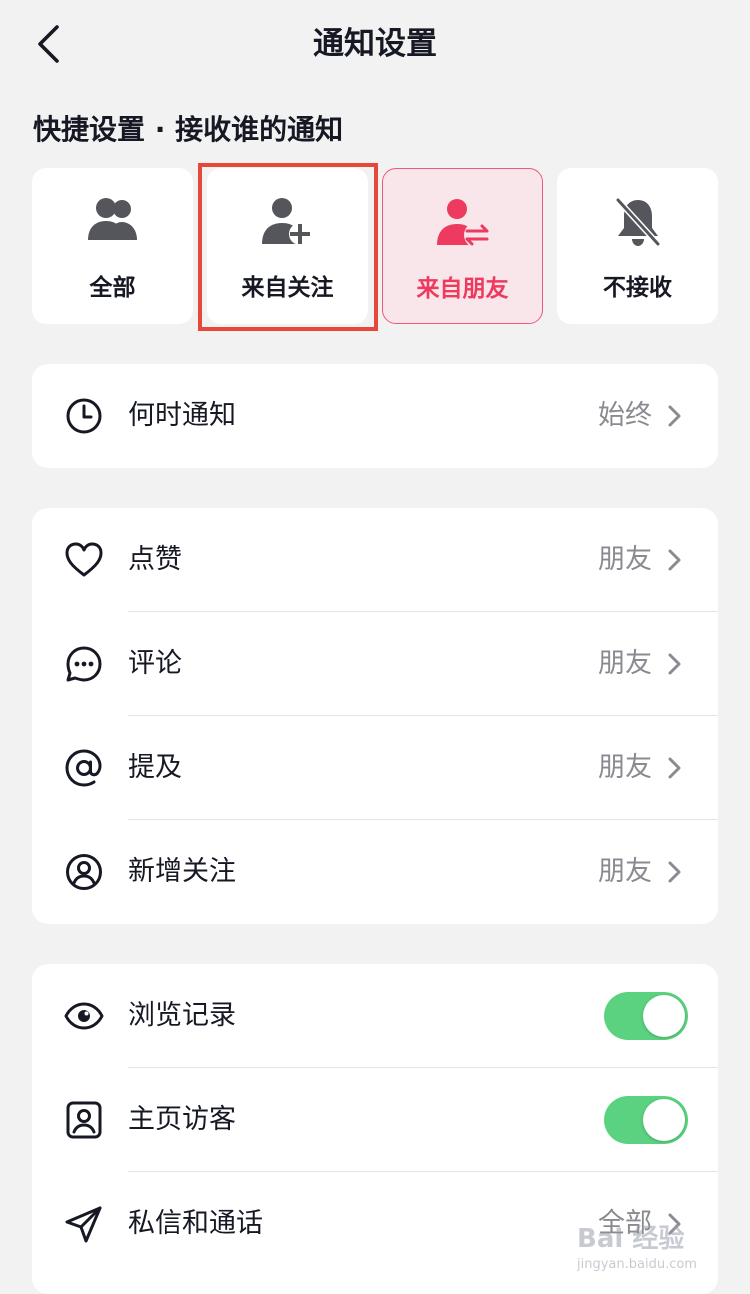 This screenshot has width=750, height=1294. What do you see at coordinates (287, 246) in the screenshot?
I see `quick-option-following: 来自关注` at bounding box center [287, 246].